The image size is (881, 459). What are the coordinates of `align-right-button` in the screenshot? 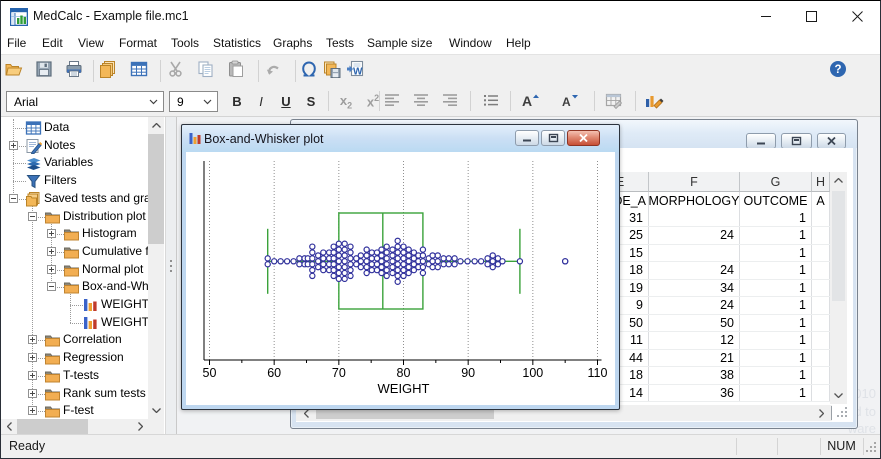 It's located at (450, 101).